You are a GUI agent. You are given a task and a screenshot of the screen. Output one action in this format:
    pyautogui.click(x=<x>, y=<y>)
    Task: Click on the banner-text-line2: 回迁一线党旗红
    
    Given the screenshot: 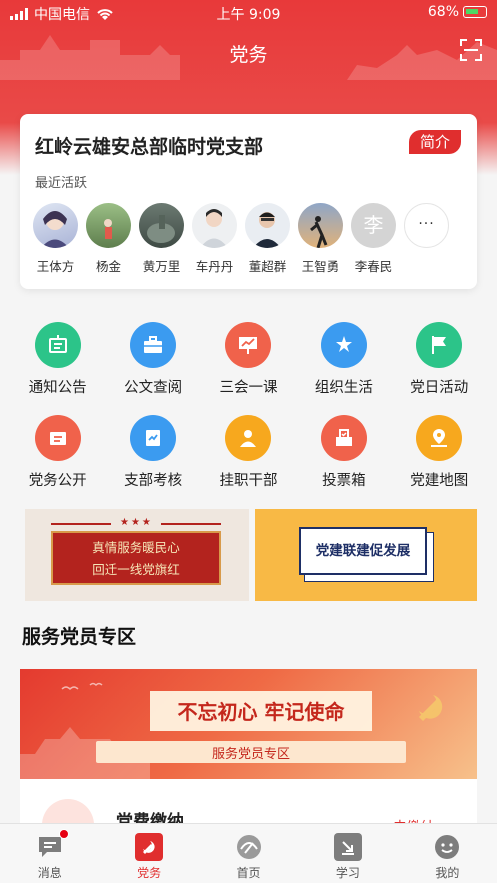 What is the action you would take?
    pyautogui.click(x=136, y=569)
    